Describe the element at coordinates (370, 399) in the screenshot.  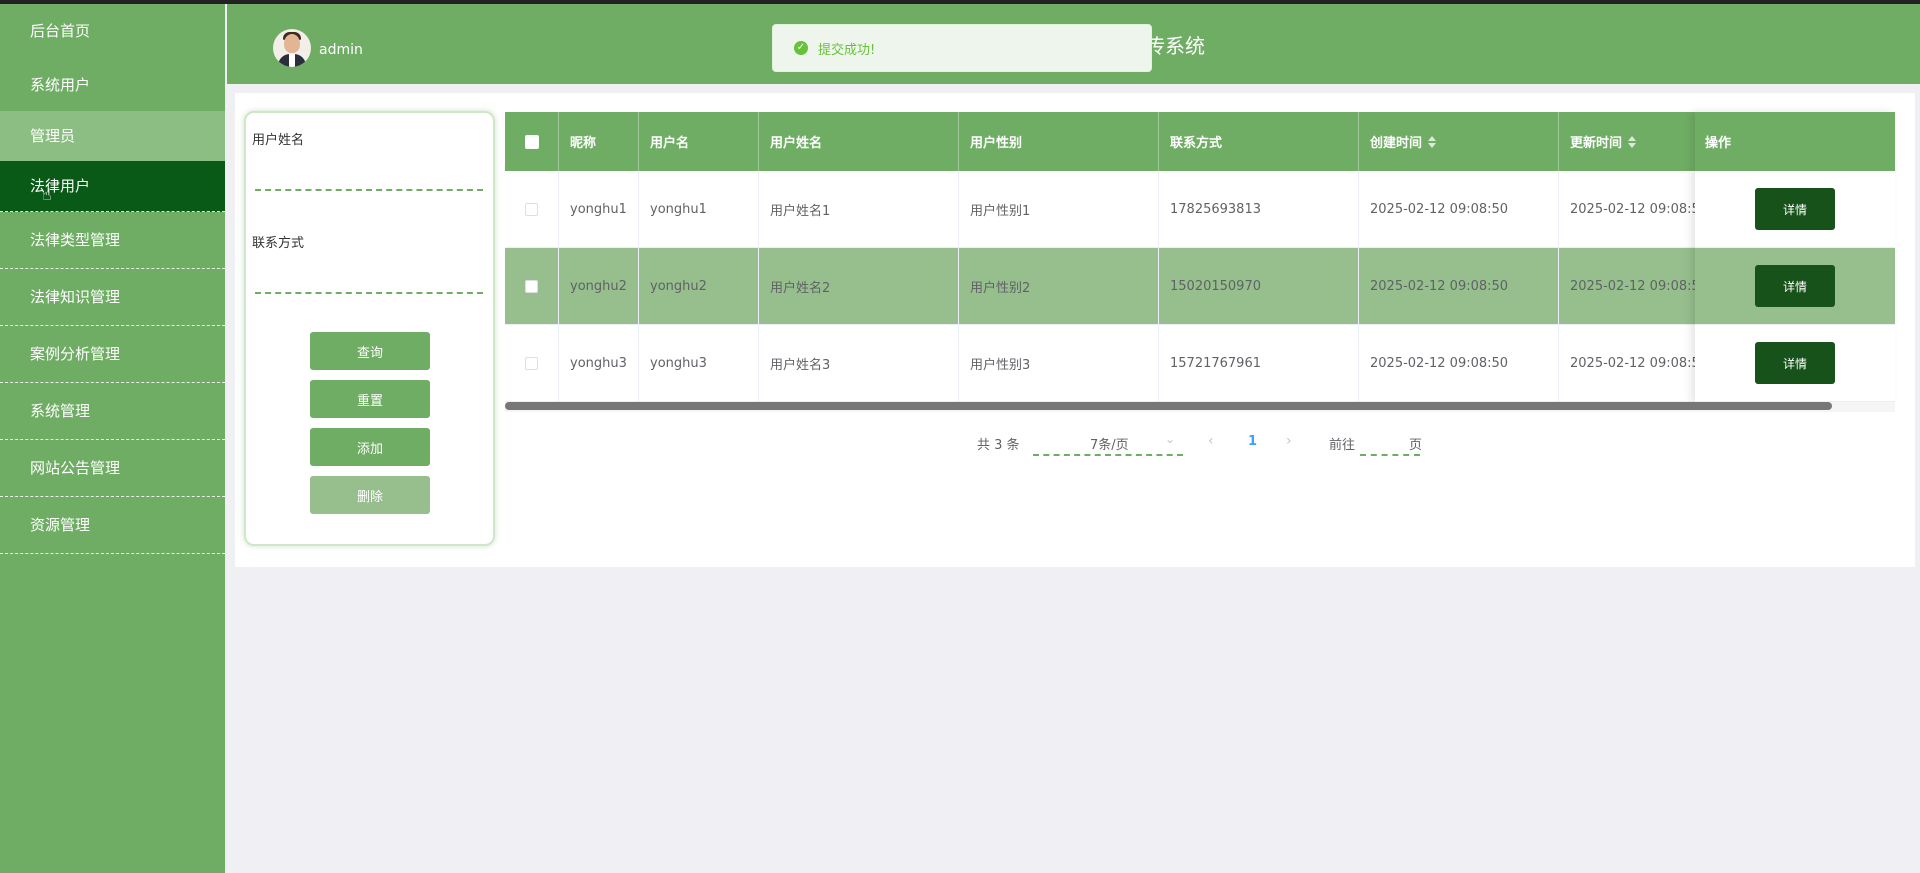
I see `reset-button: 重置` at that location.